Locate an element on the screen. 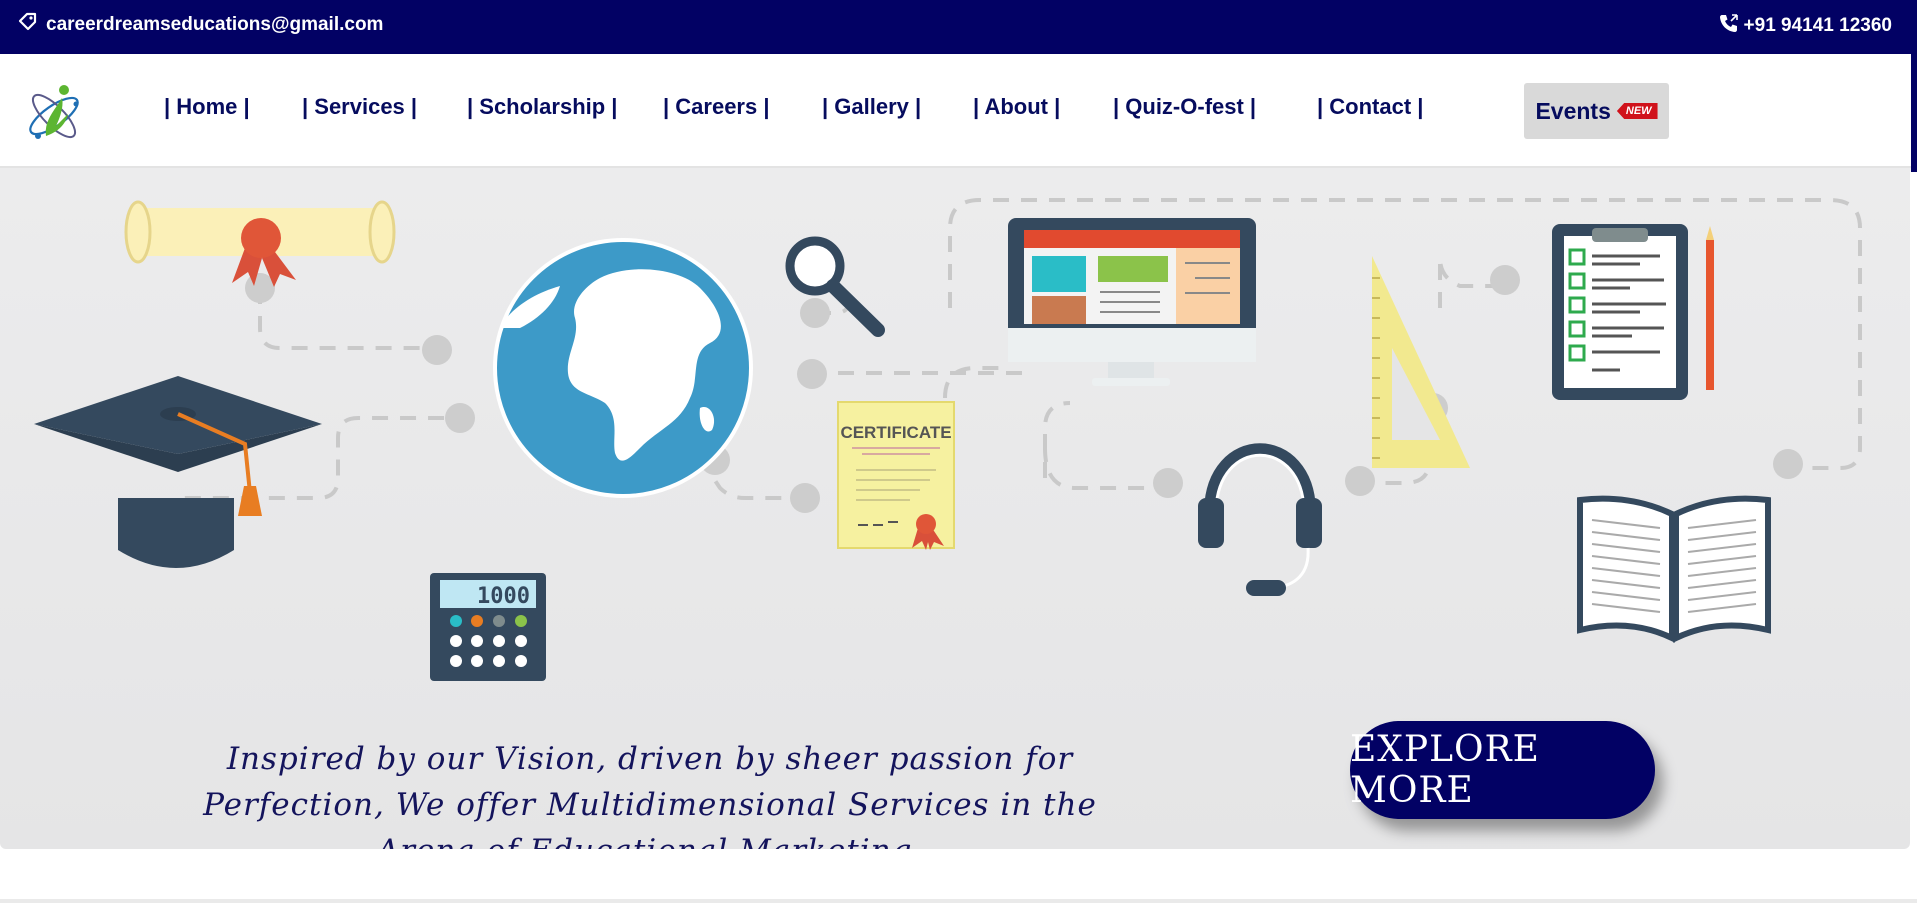 This screenshot has height=903, width=1917. graduation-cap-icon is located at coordinates (178, 472).